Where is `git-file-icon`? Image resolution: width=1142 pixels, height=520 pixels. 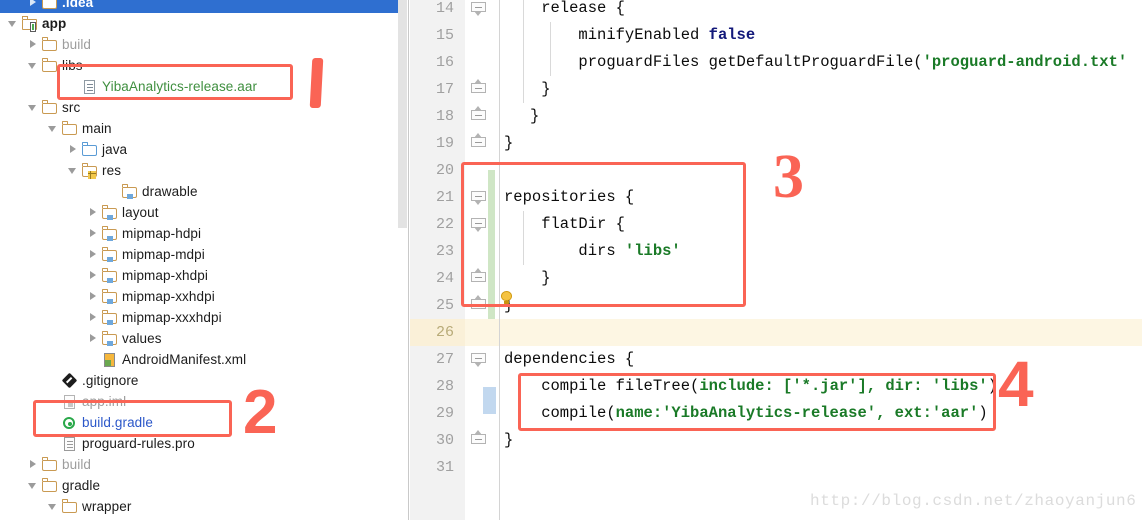 git-file-icon is located at coordinates (69, 380).